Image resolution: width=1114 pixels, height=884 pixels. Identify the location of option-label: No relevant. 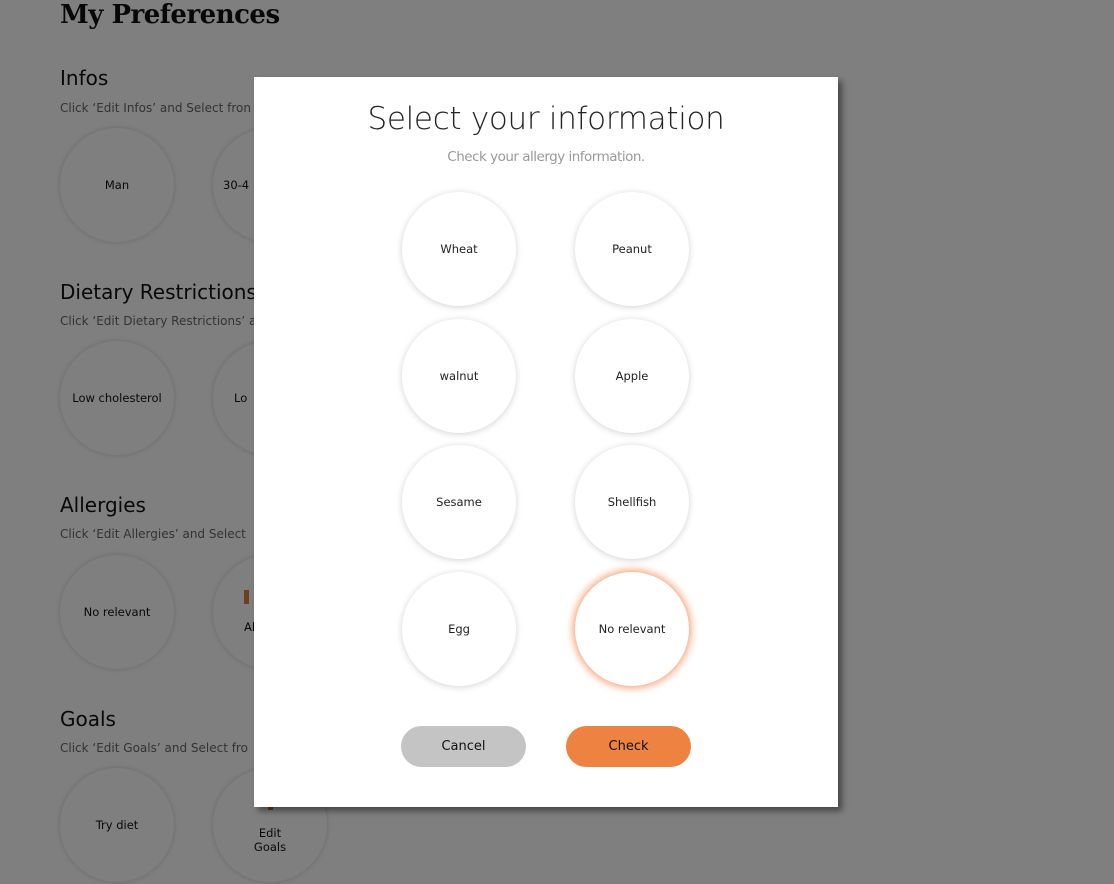
(632, 629).